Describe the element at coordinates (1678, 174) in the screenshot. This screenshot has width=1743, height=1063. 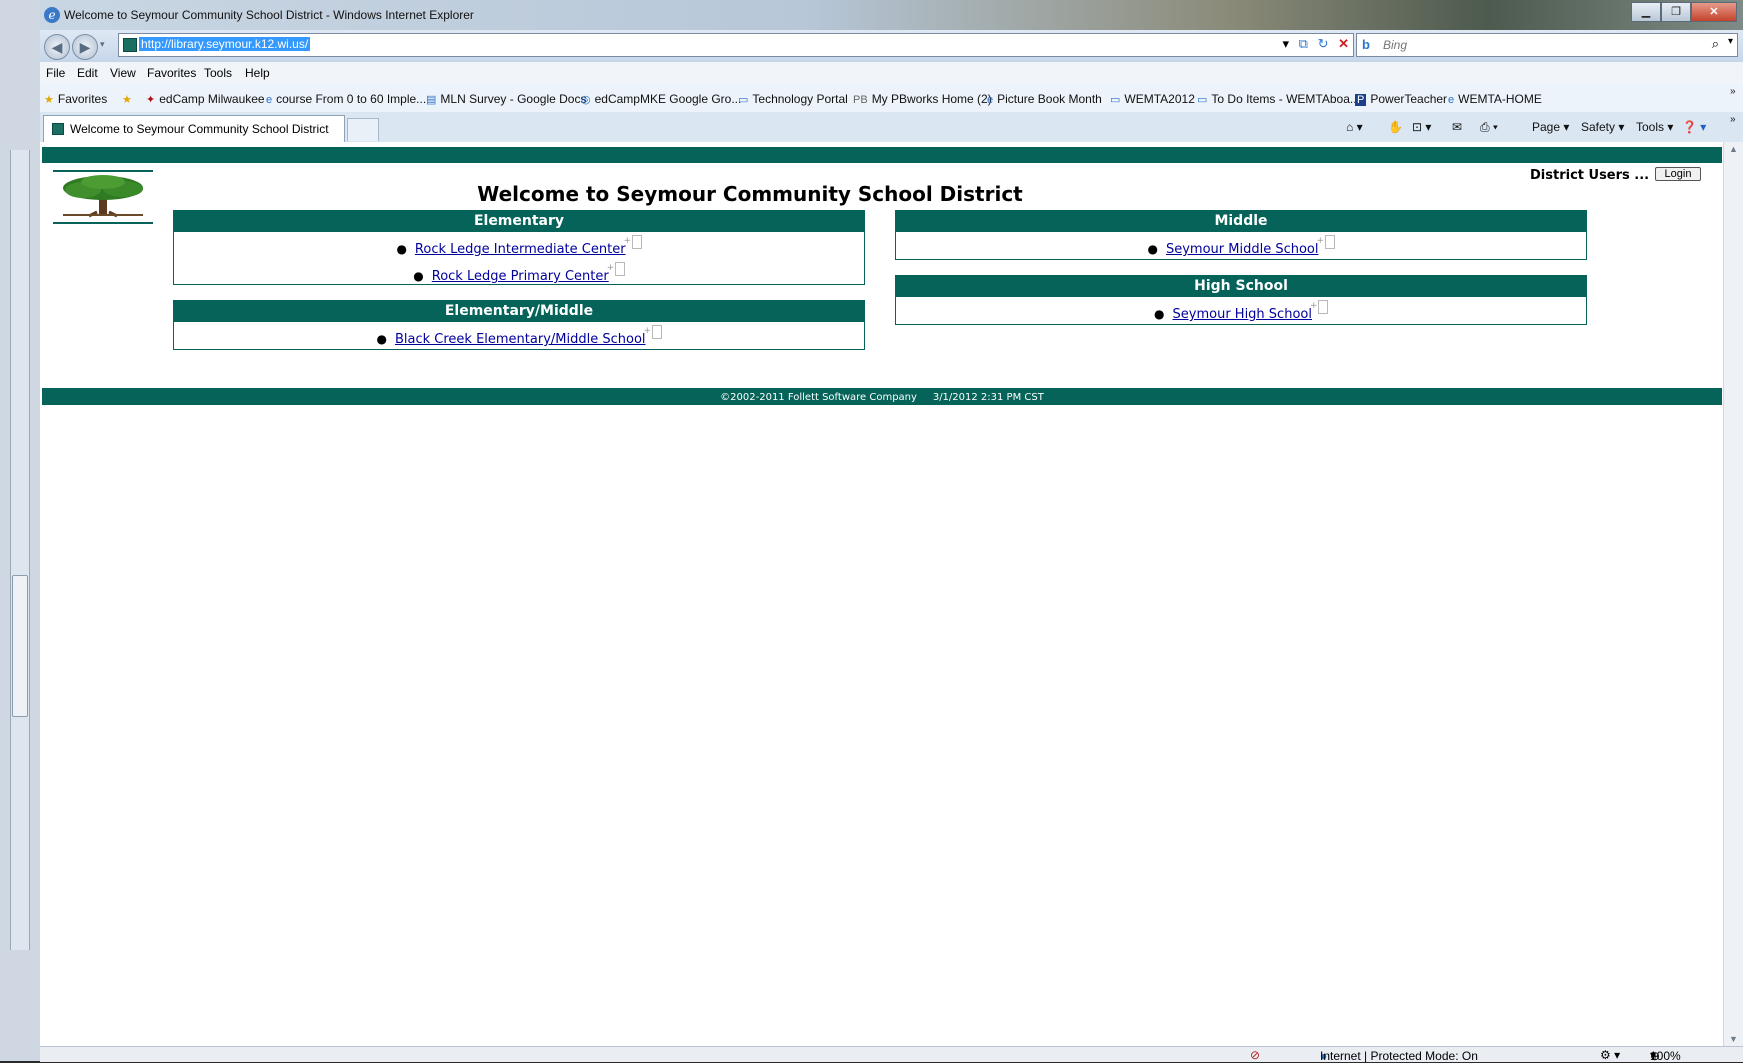
I see `login-button: Login` at that location.